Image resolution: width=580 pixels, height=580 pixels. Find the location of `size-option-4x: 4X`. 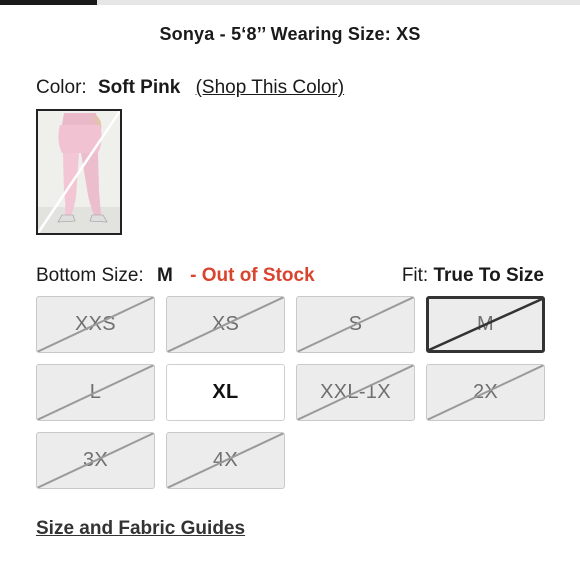

size-option-4x: 4X is located at coordinates (225, 460).